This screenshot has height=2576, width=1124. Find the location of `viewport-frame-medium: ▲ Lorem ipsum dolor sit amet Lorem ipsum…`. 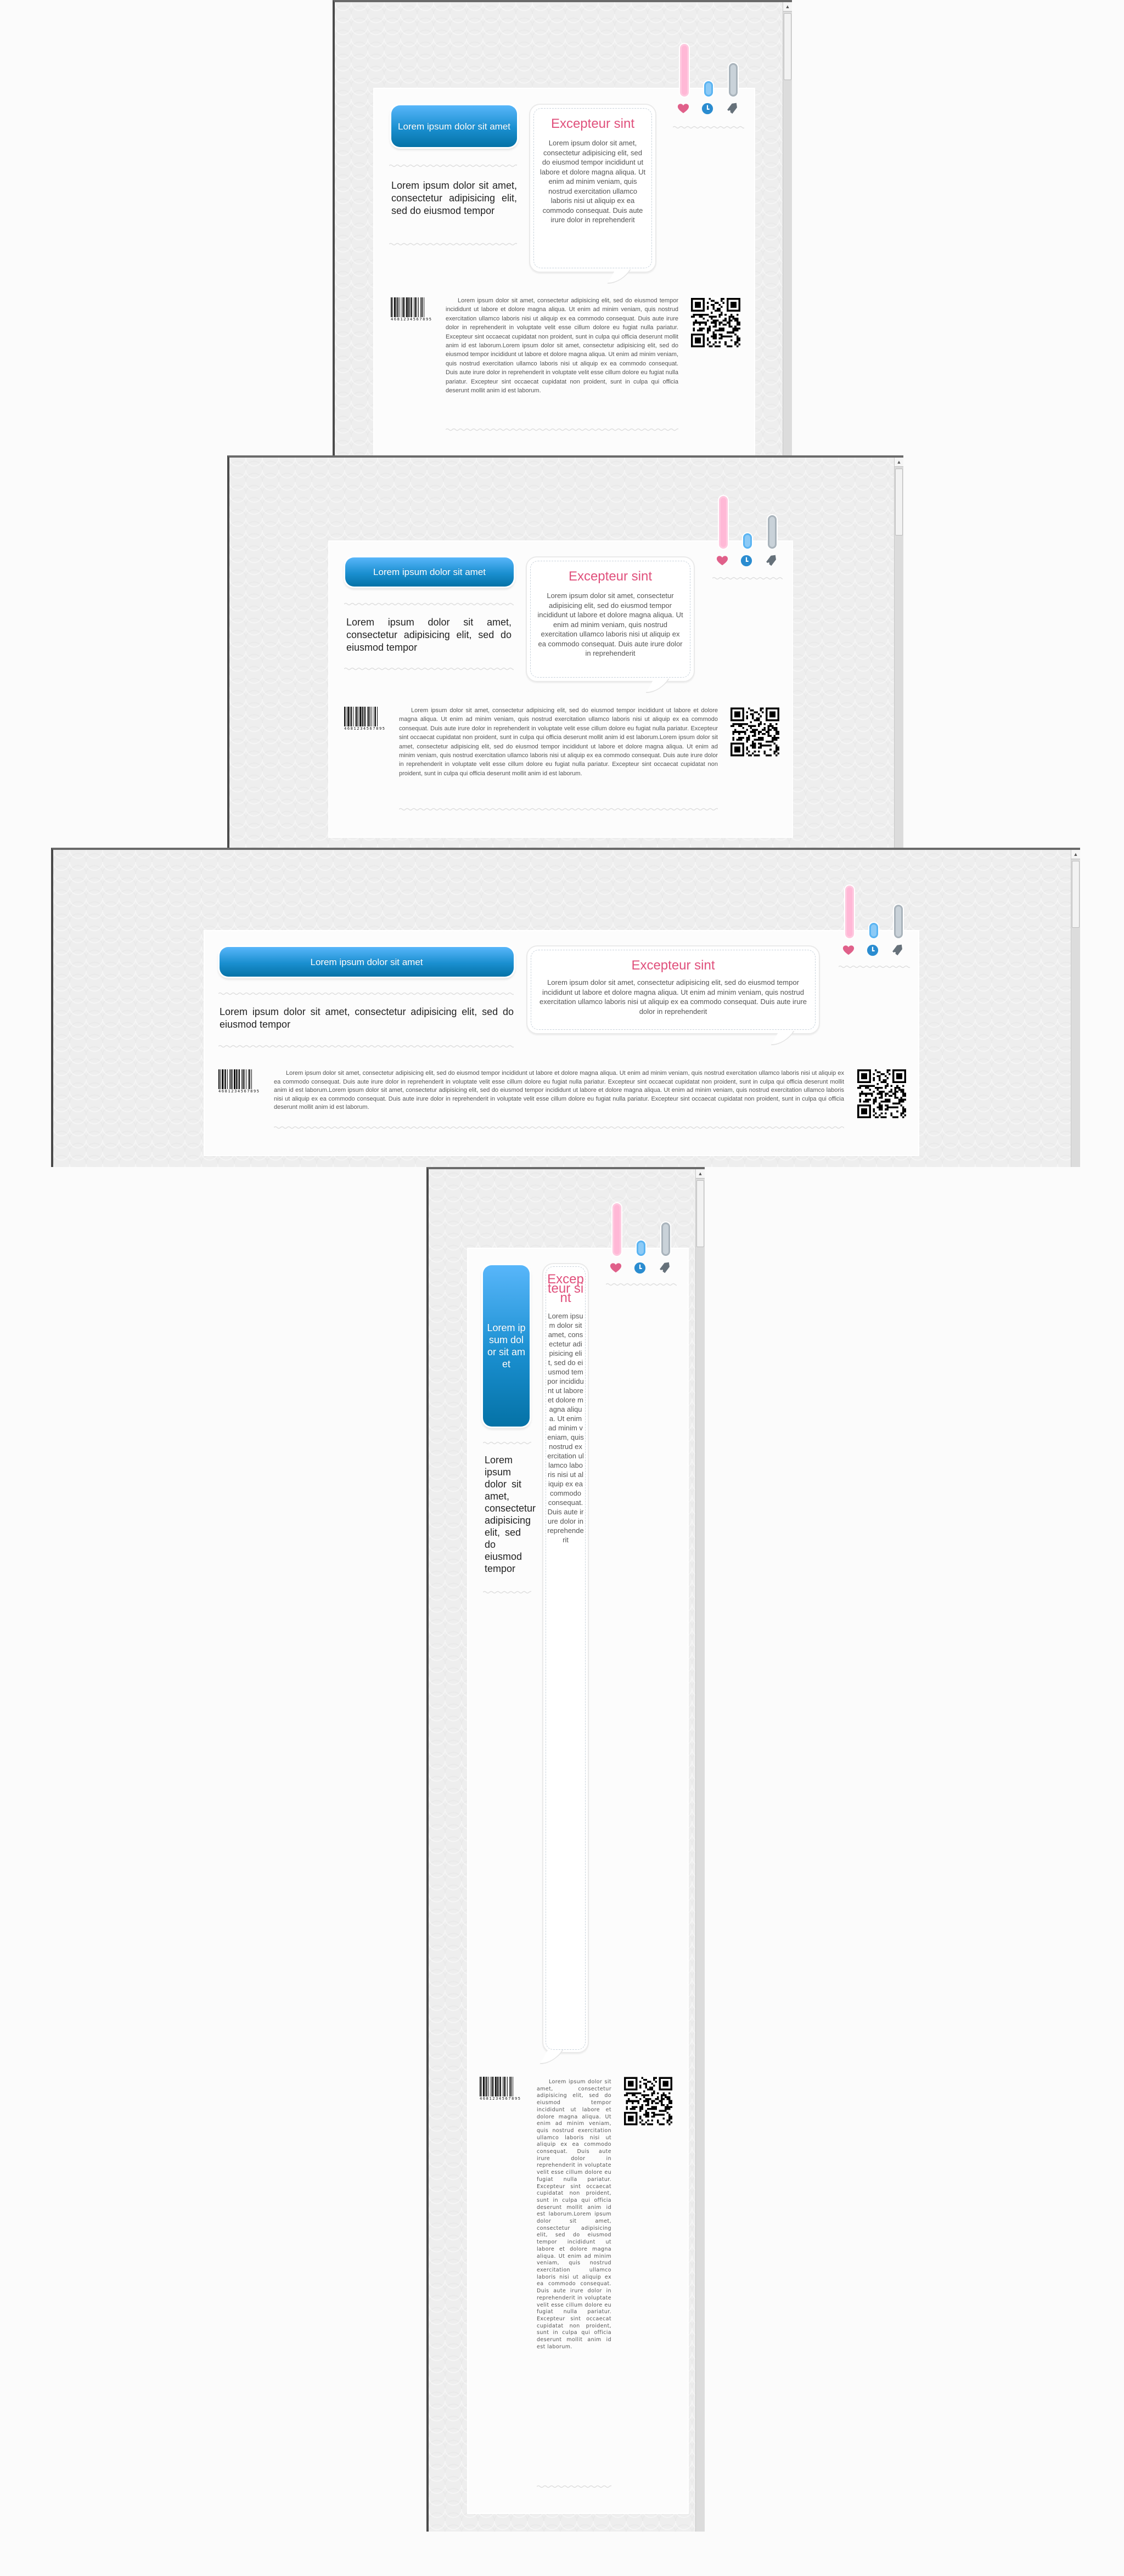

viewport-frame-medium: ▲ Lorem ipsum dolor sit amet Lorem ipsum… is located at coordinates (565, 652).